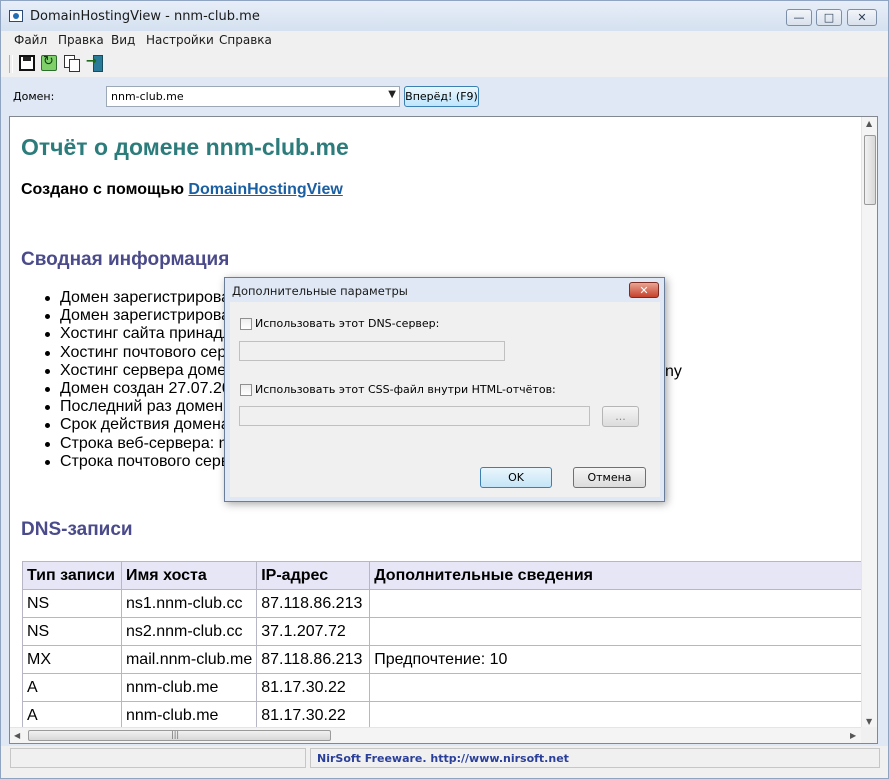  I want to click on summary-item: Последний раз домен о, so click(139, 407).